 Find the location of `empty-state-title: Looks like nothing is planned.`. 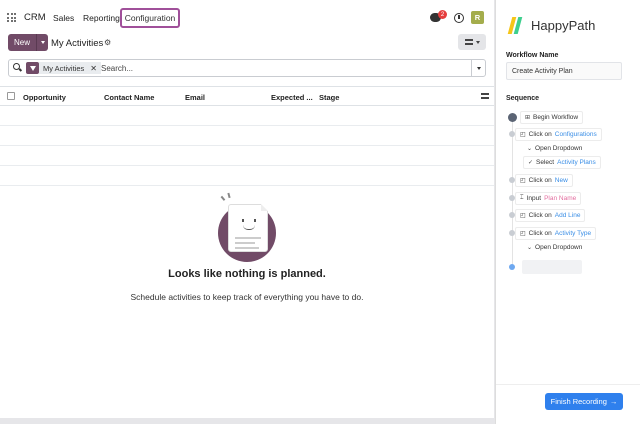

empty-state-title: Looks like nothing is planned. is located at coordinates (247, 274).